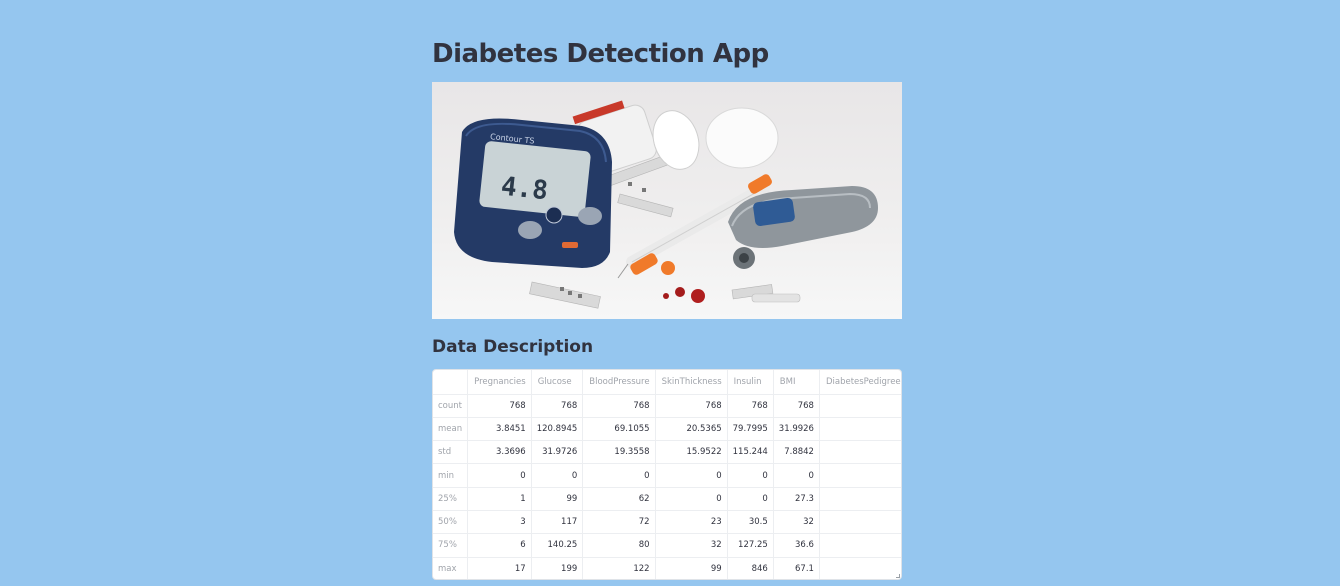 The image size is (1340, 586). What do you see at coordinates (499, 452) in the screenshot?
I see `table-cell: 3.3696` at bounding box center [499, 452].